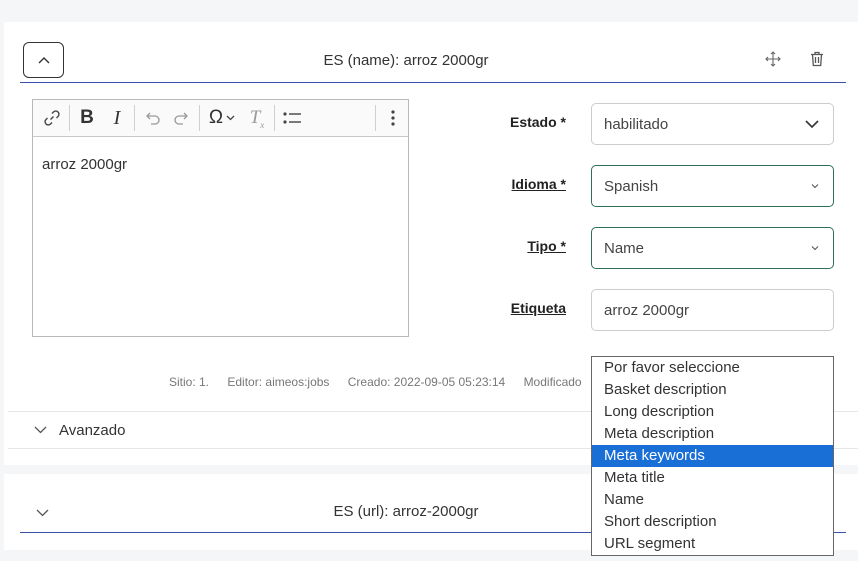 The image size is (858, 561). Describe the element at coordinates (552, 382) in the screenshot. I see `meta-modified: Modificado` at that location.